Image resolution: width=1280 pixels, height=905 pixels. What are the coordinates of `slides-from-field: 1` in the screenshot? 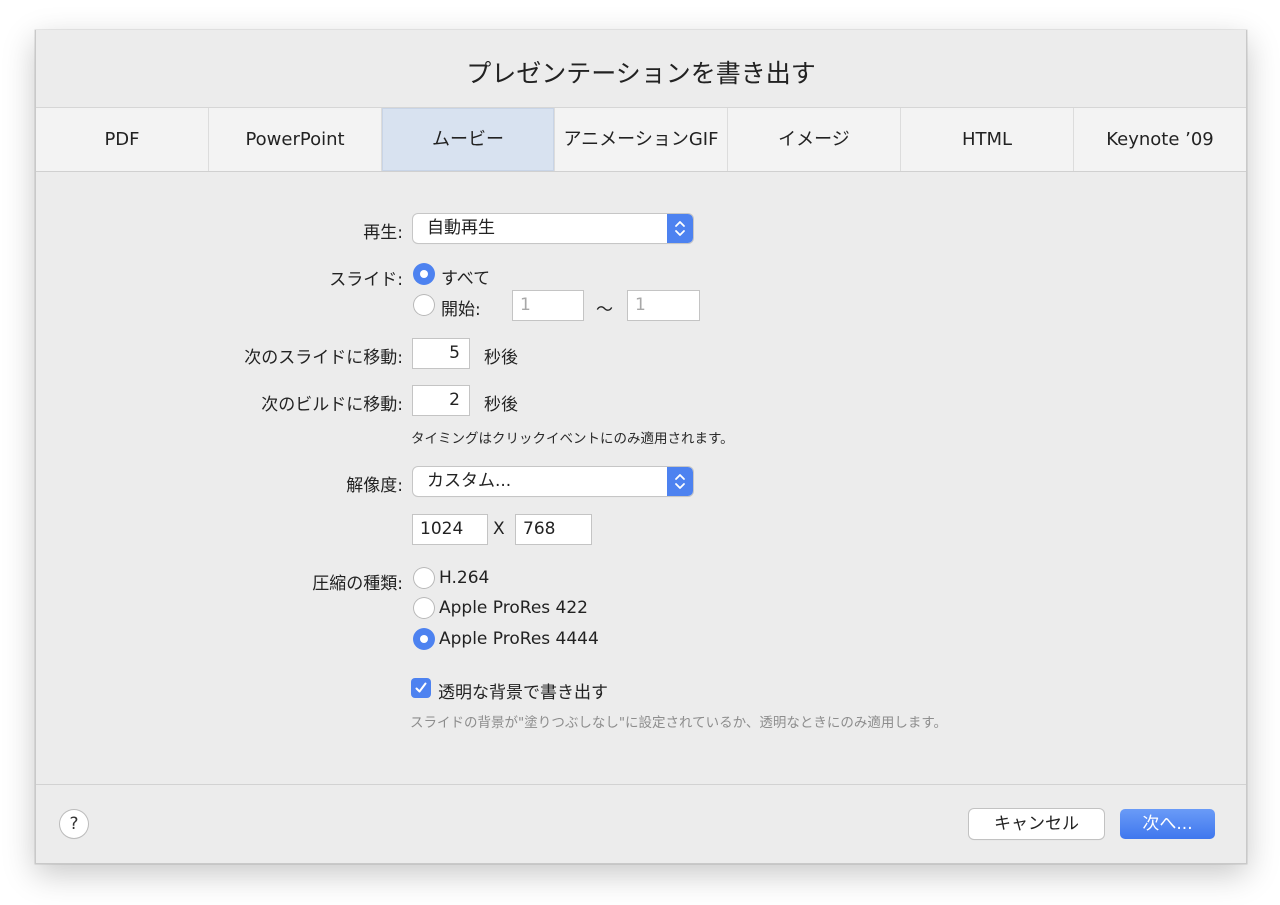 It's located at (548, 305).